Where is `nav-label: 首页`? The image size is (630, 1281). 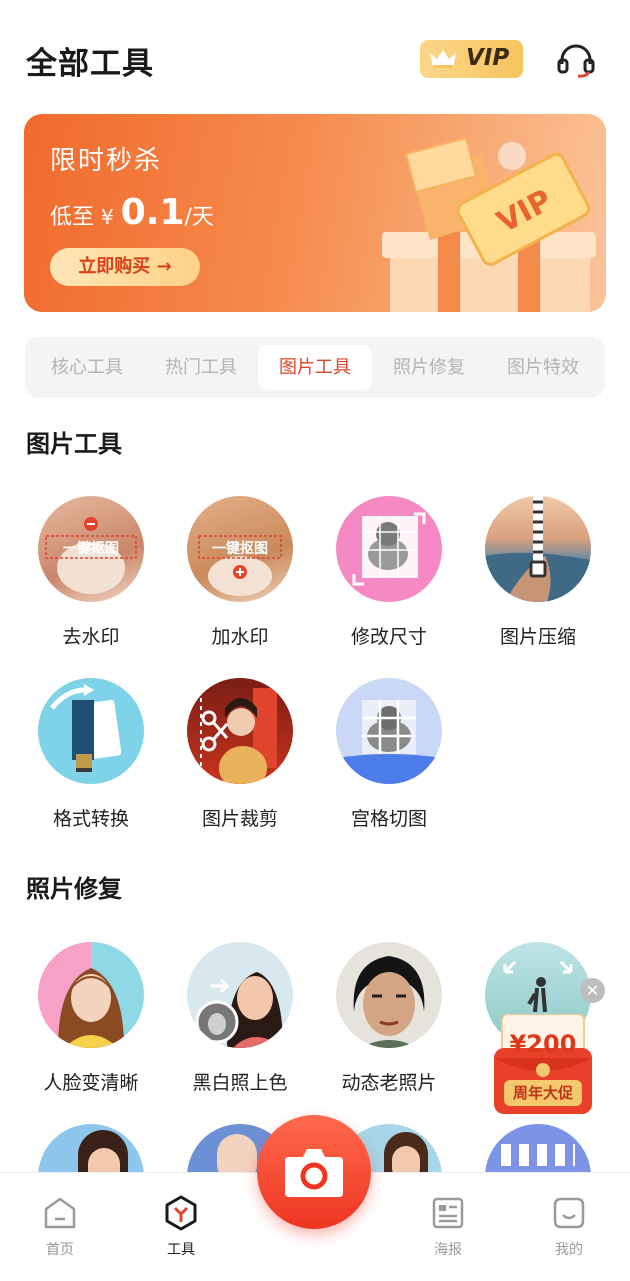 nav-label: 首页 is located at coordinates (60, 1250).